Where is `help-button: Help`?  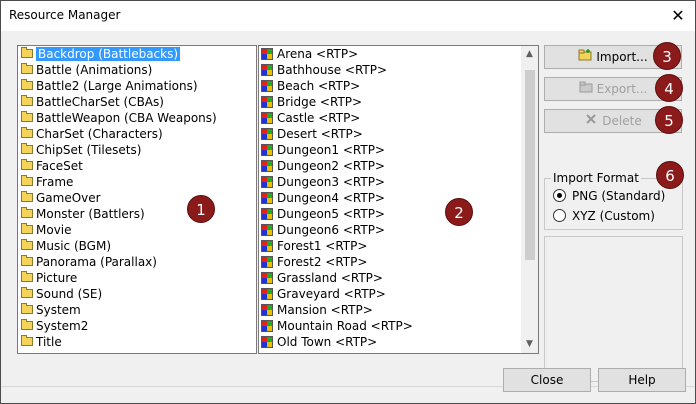 help-button: Help is located at coordinates (642, 380).